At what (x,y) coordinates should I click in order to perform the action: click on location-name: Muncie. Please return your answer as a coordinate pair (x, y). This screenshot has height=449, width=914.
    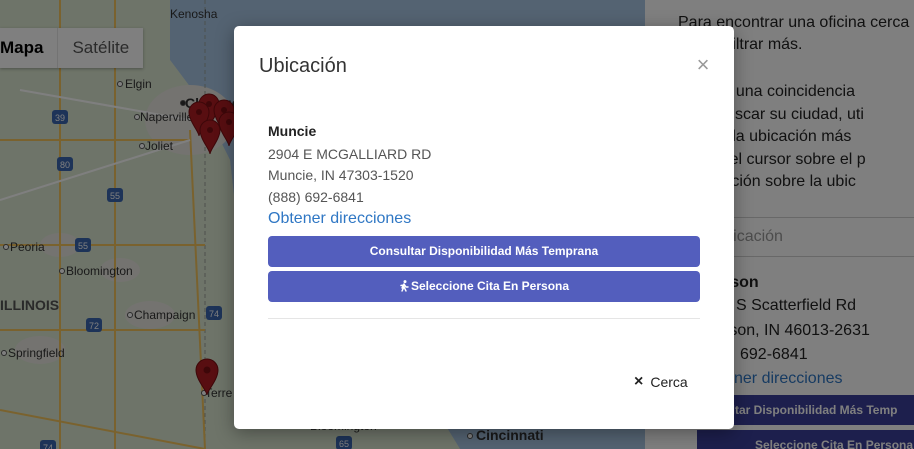
    Looking at the image, I should click on (292, 131).